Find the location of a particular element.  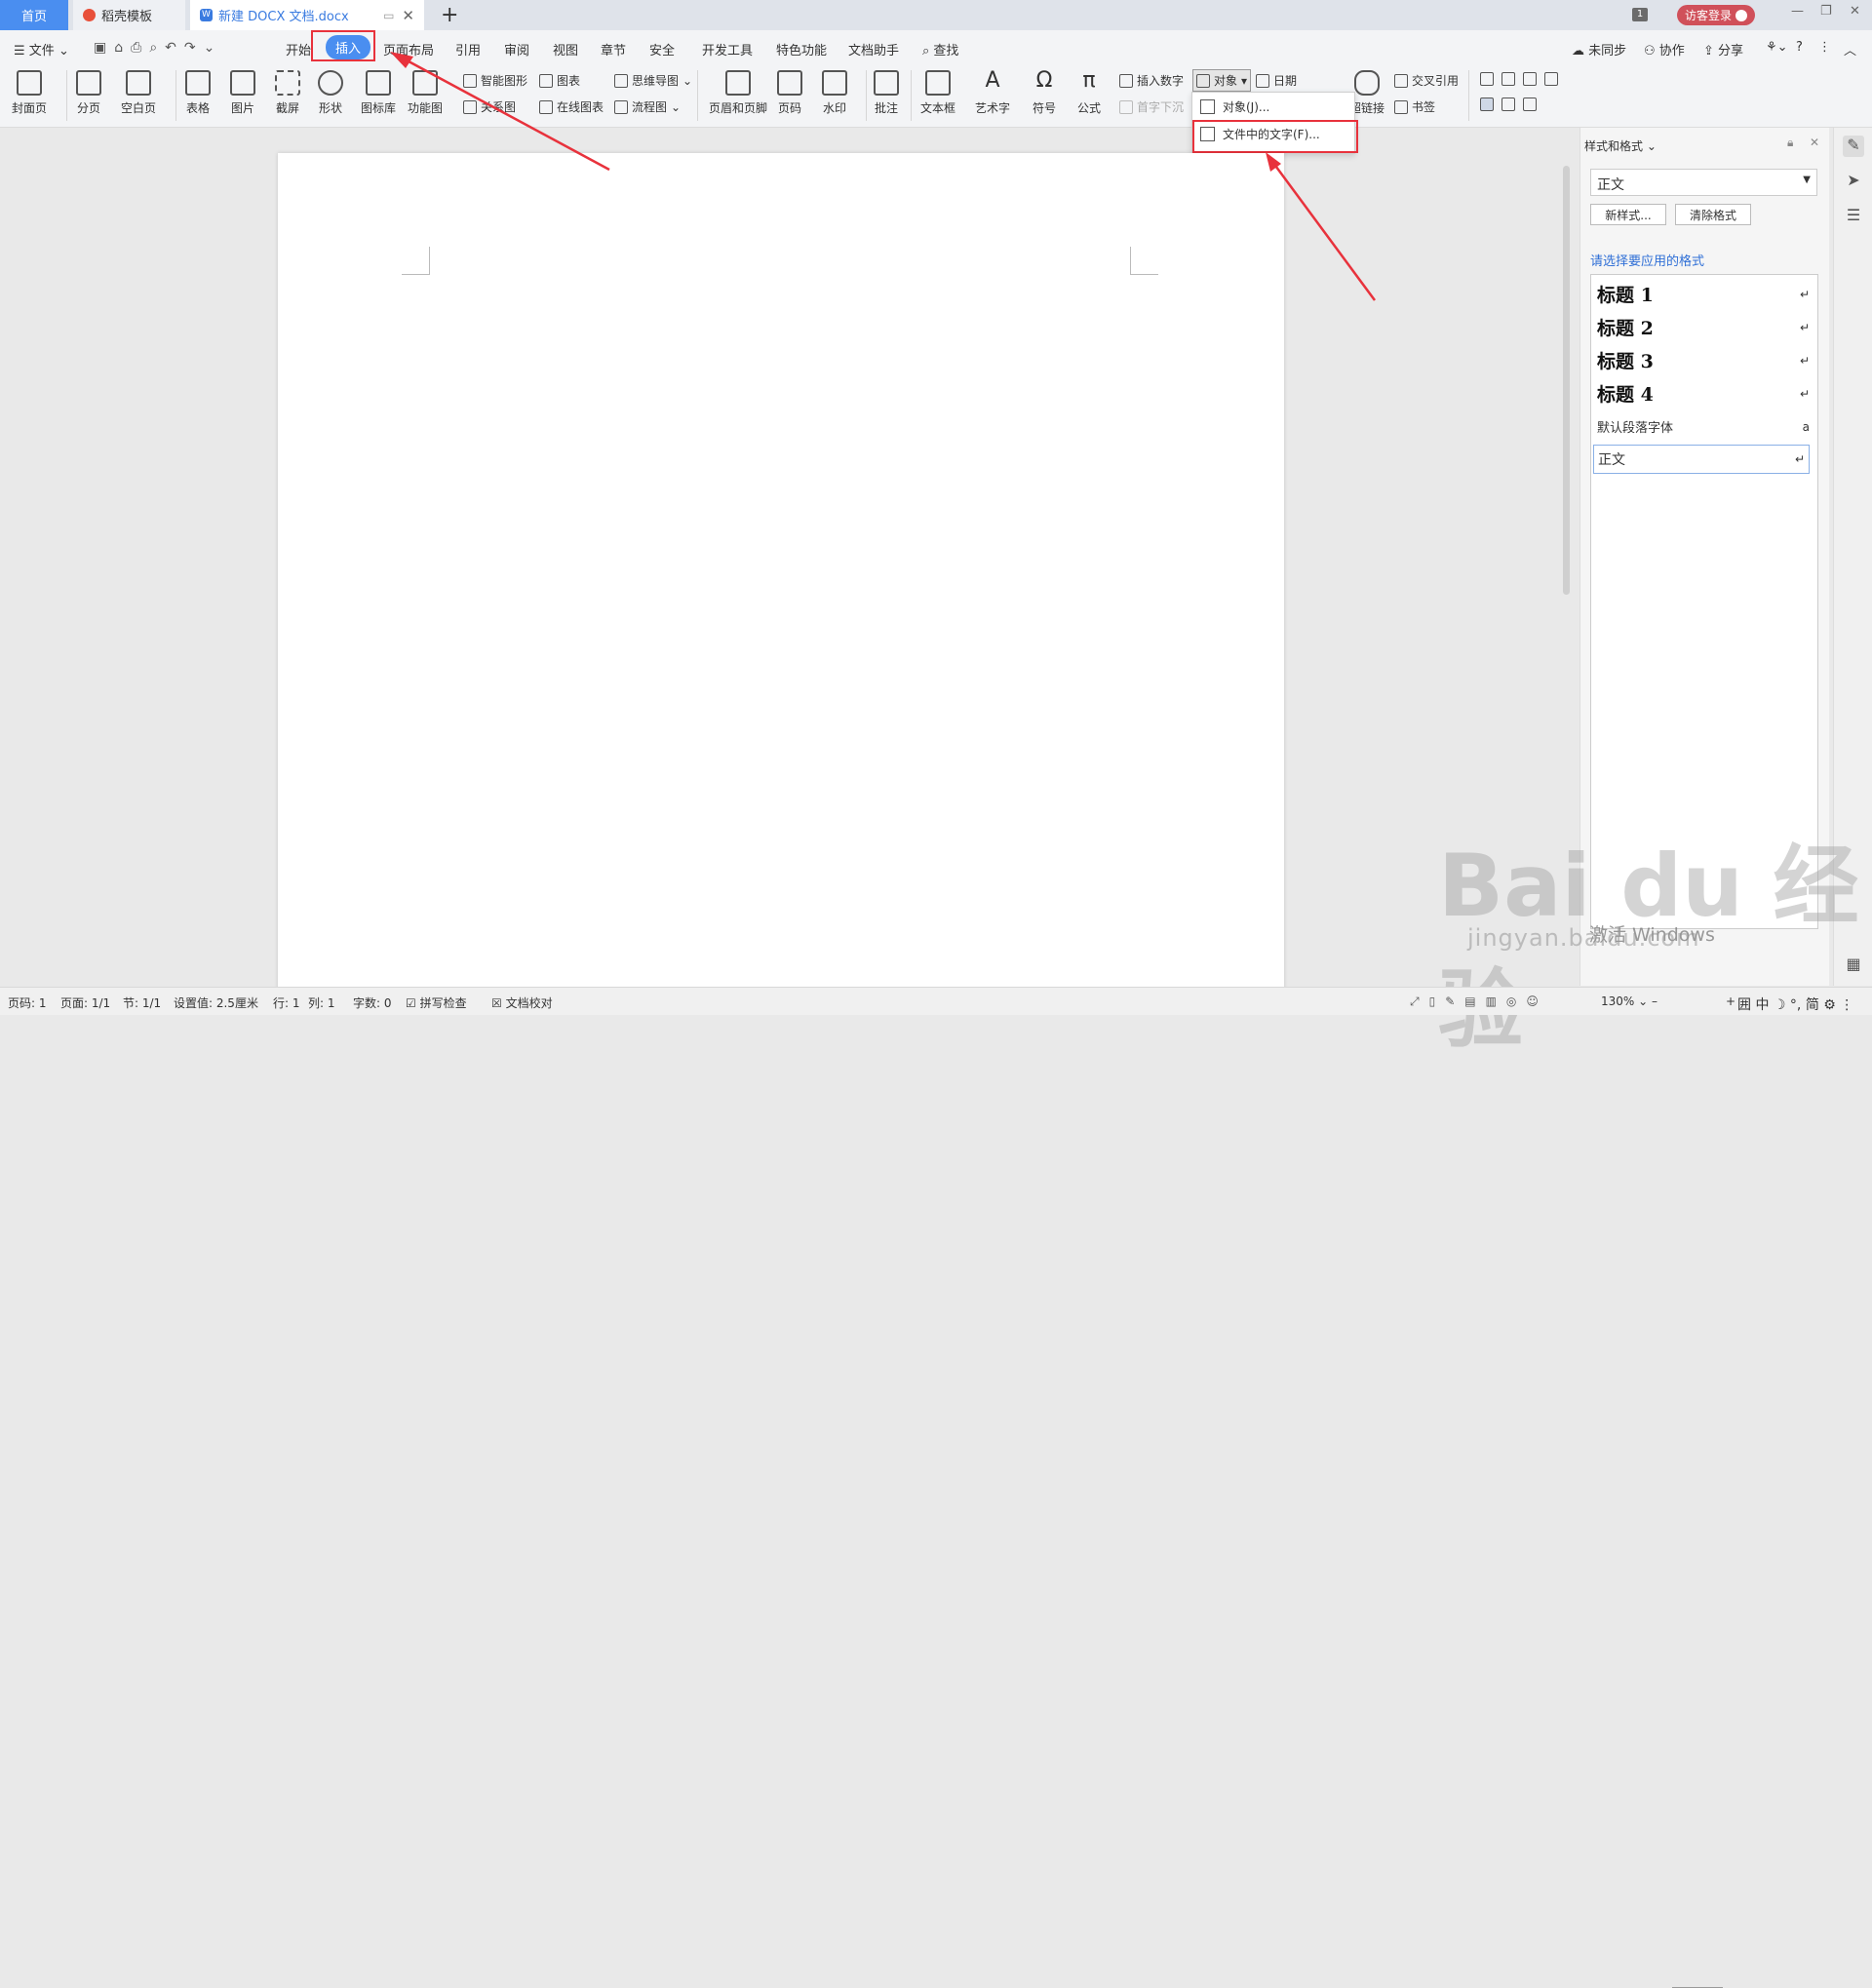

style-name: 正文 is located at coordinates (1611, 460).